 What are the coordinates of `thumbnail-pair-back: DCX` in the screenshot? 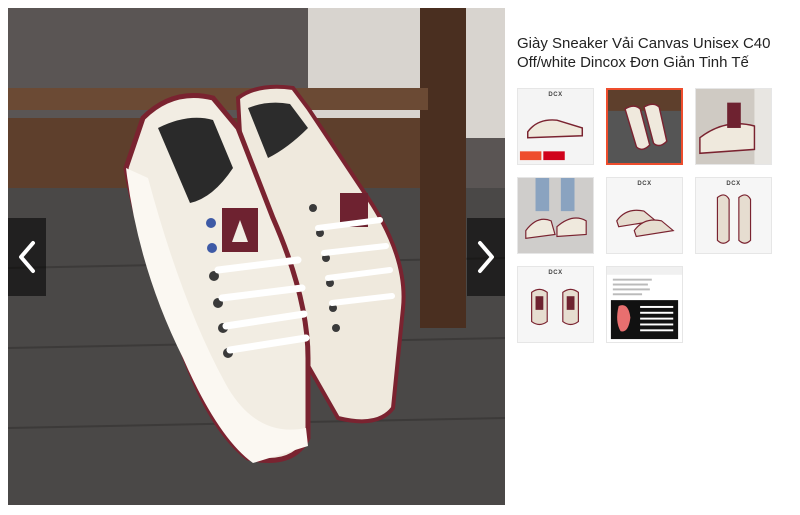 It's located at (555, 304).